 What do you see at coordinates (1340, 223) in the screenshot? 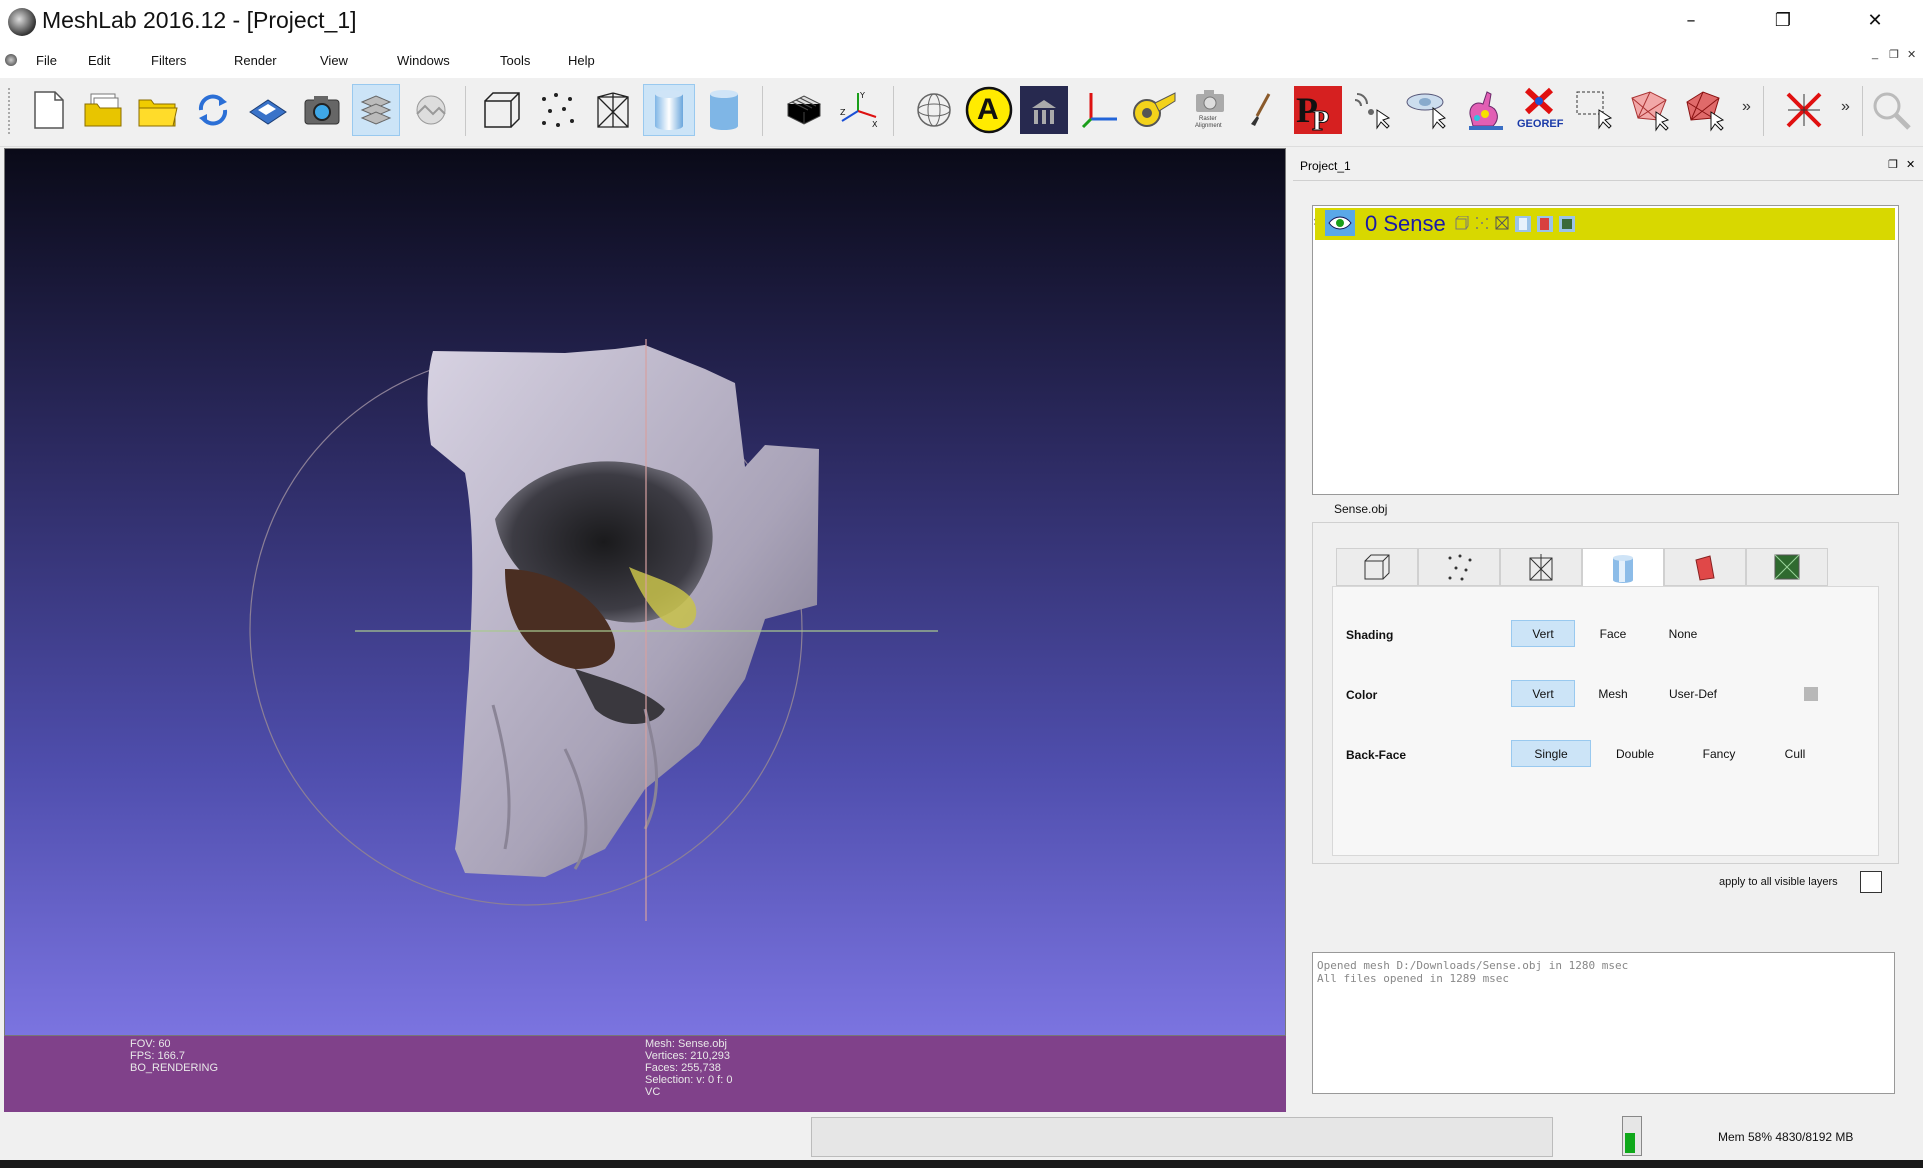
I see `visibility-eye-icon` at bounding box center [1340, 223].